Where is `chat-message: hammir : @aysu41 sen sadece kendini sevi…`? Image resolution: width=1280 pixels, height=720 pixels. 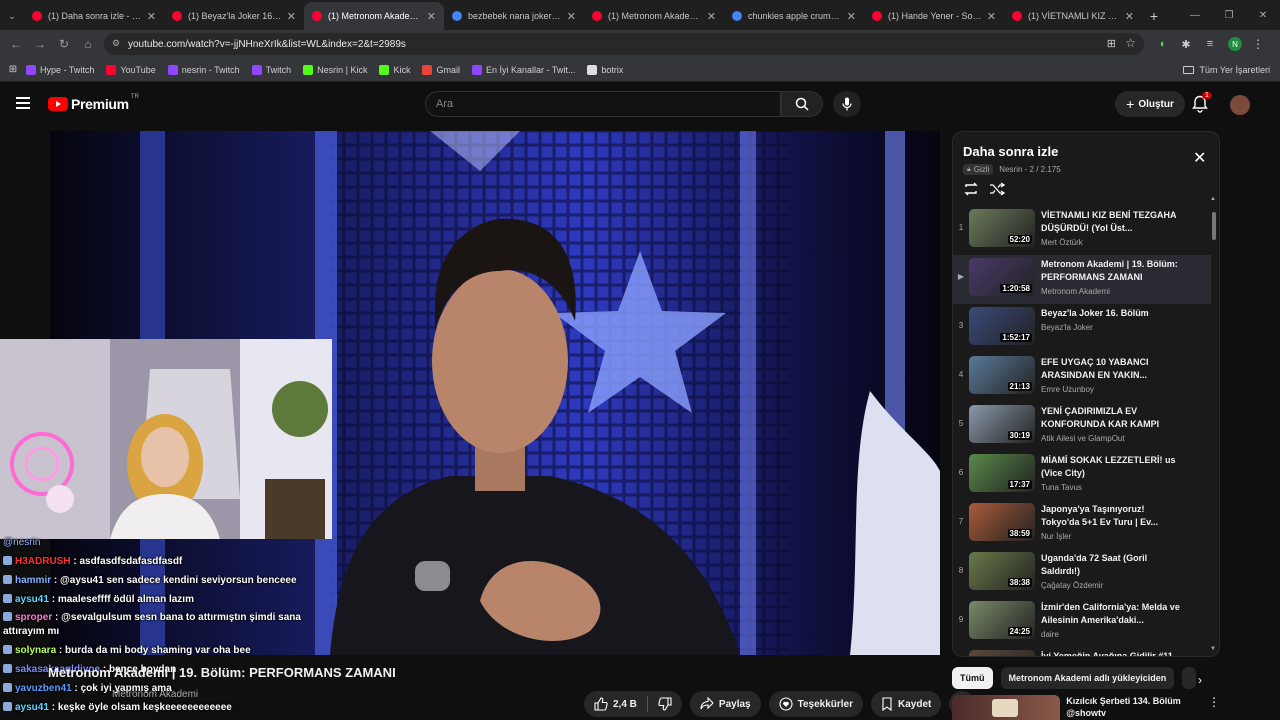
chat-message: hammir : @aysu41 sen sadece kendini sevi… is located at coordinates (170, 580).